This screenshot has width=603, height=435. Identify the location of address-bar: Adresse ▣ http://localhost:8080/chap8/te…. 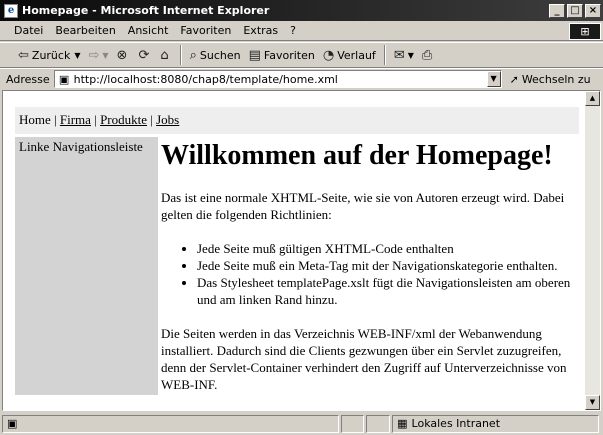
(301, 78).